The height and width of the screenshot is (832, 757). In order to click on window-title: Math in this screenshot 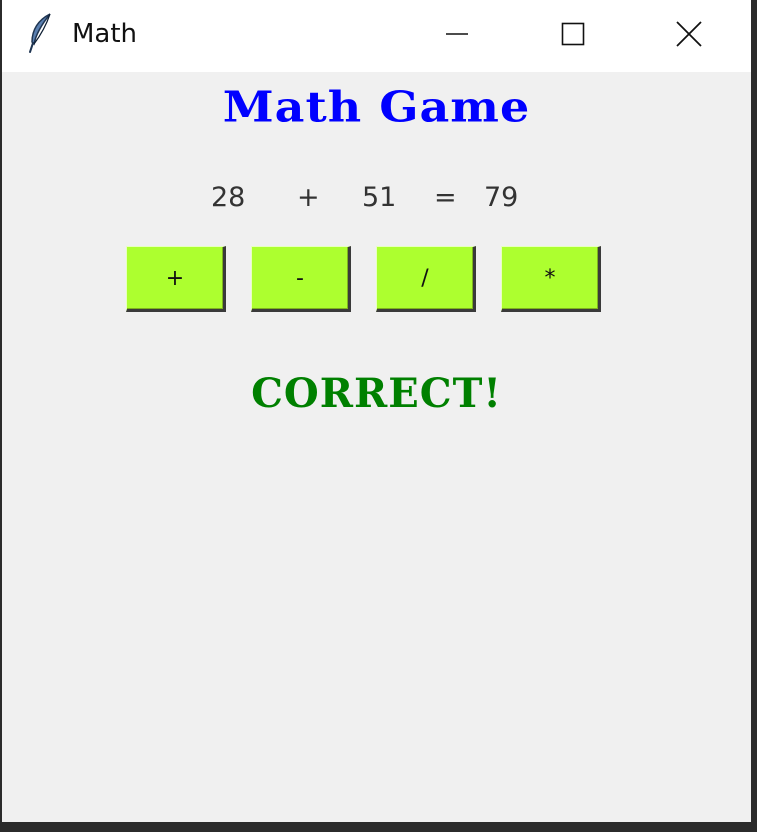, I will do `click(105, 34)`.